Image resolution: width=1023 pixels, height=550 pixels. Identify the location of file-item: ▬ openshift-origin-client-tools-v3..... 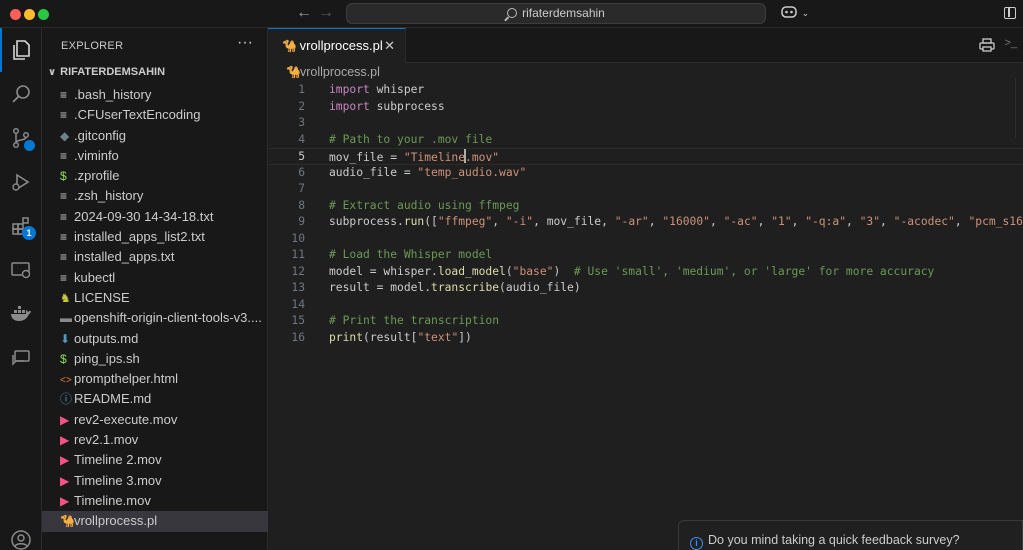
(155, 318).